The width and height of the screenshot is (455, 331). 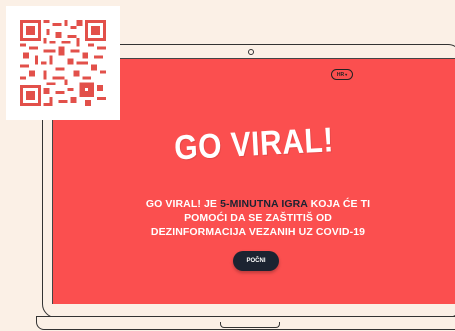 I want to click on laptop-camera, so click(x=251, y=52).